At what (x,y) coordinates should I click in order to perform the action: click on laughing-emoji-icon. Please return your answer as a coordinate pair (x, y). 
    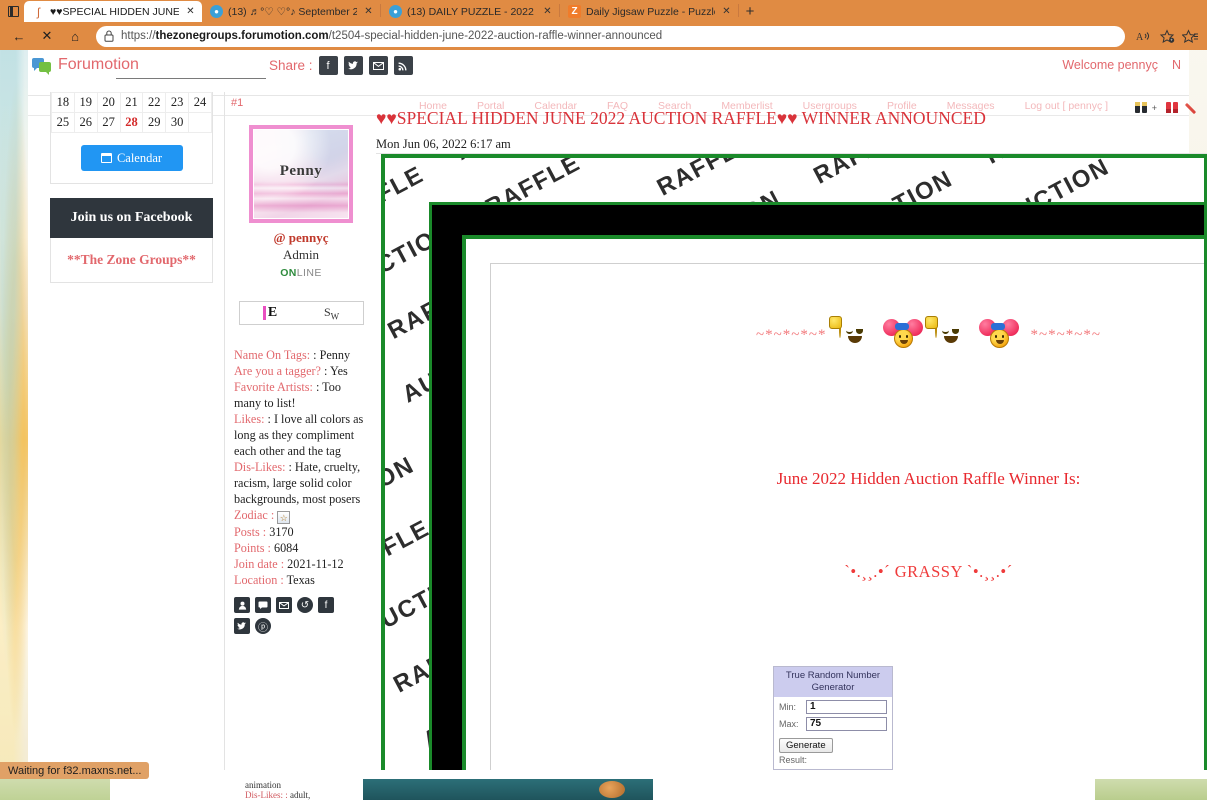
    Looking at the image, I should click on (945, 333).